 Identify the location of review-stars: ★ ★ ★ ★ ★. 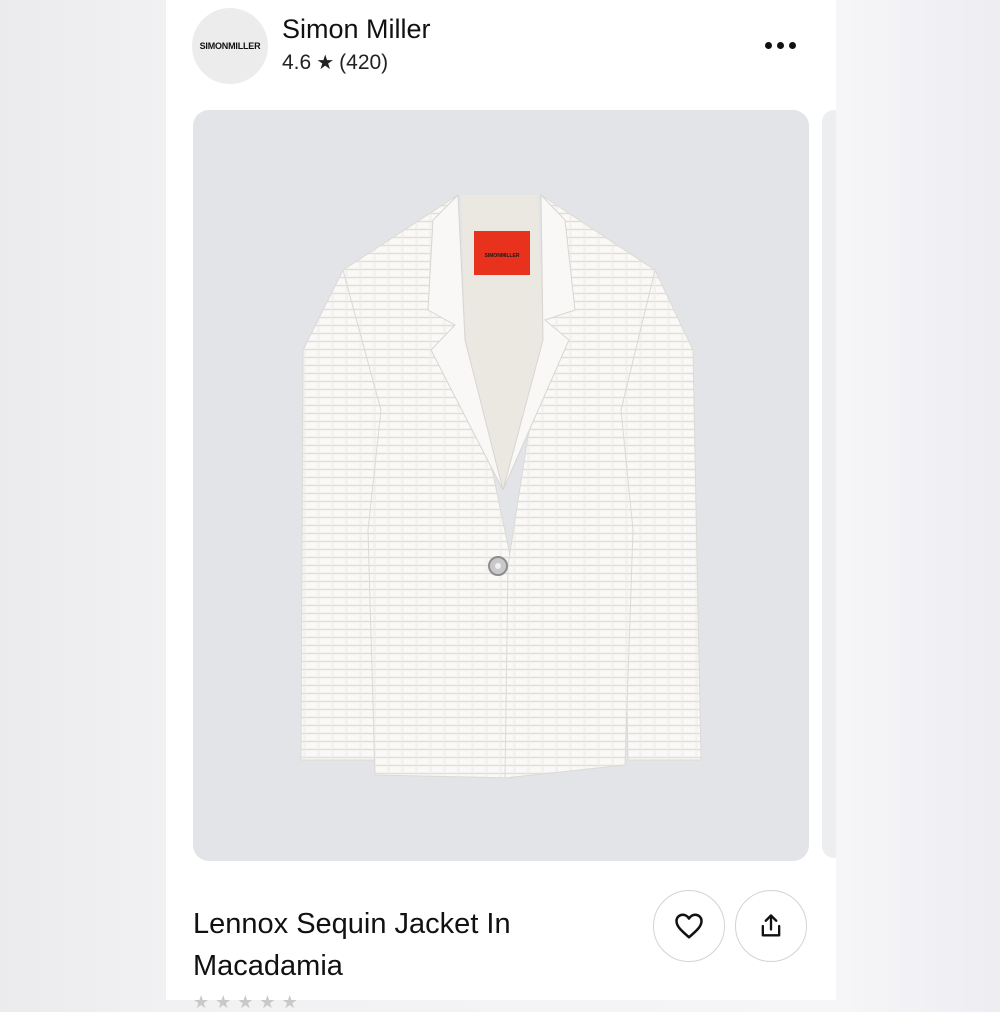
(245, 1002).